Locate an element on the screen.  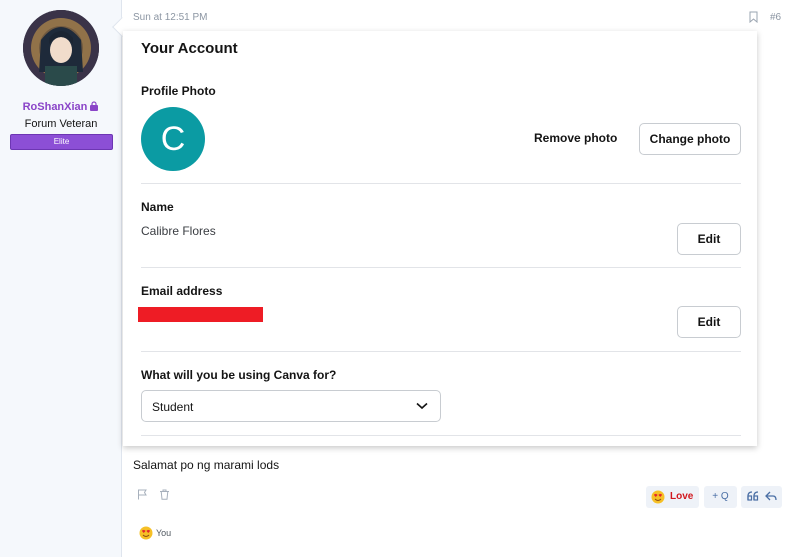
remove-photo-button: Remove photo is located at coordinates (575, 138).